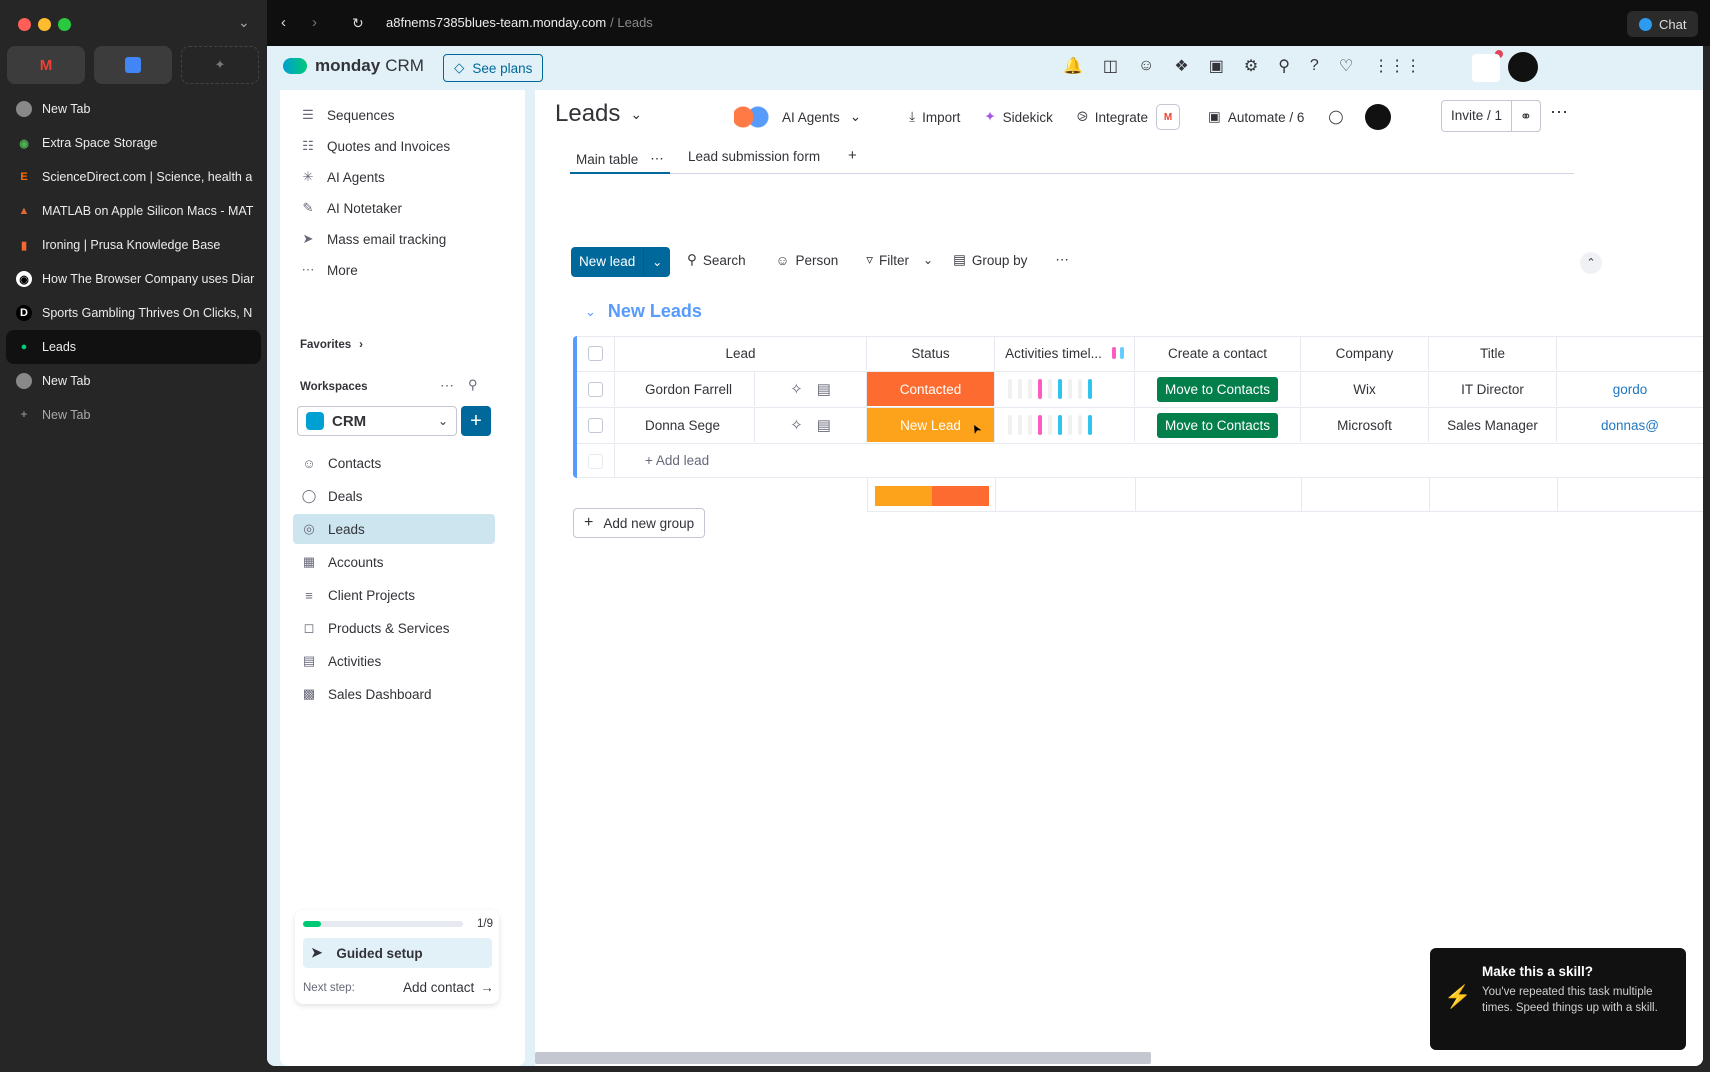 The height and width of the screenshot is (1072, 1710). What do you see at coordinates (394, 496) in the screenshot?
I see `sidebar-item-deals: ◯ Deals` at bounding box center [394, 496].